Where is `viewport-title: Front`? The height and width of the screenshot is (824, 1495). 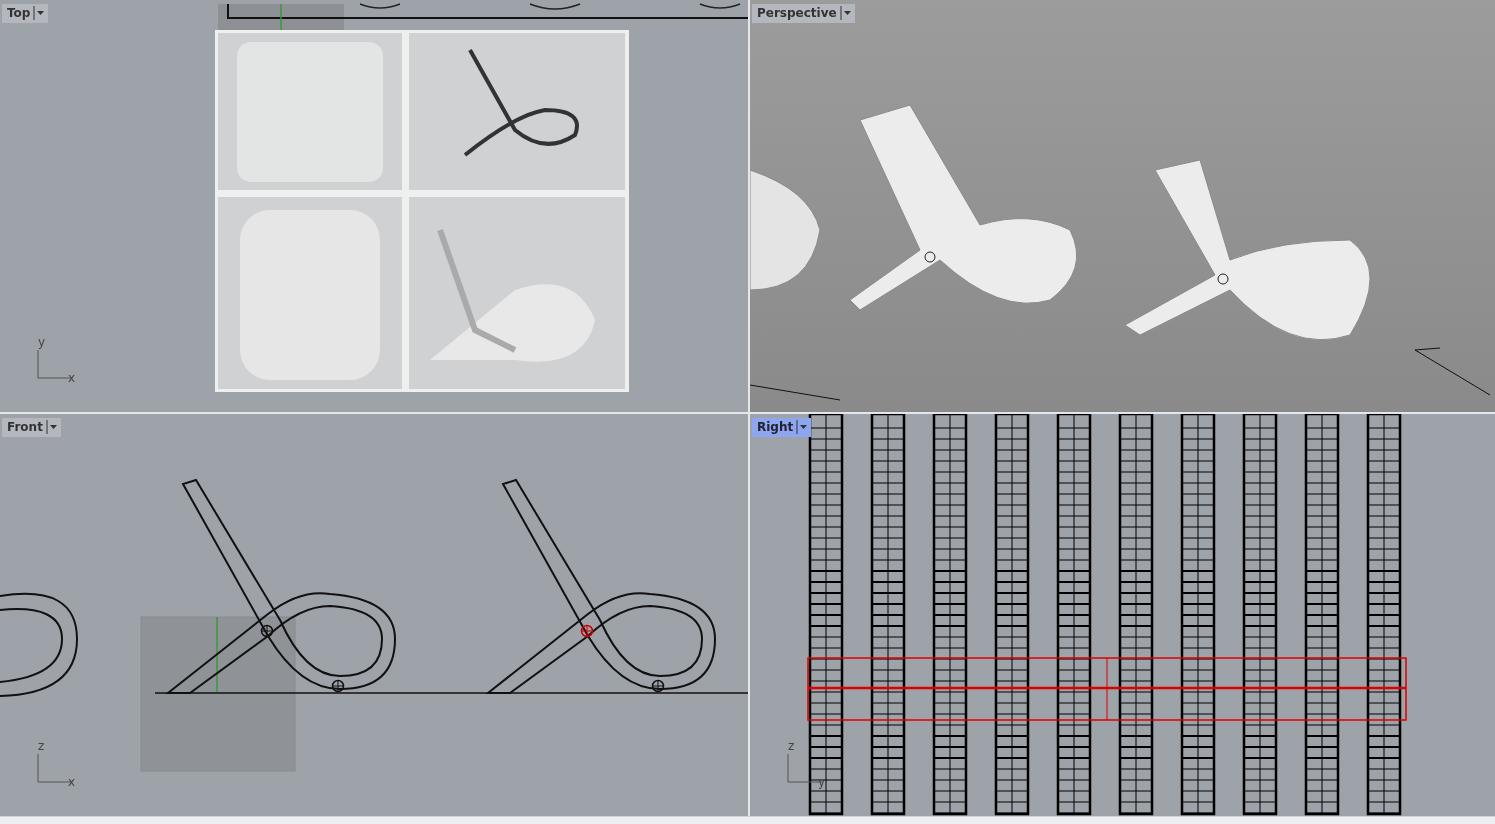
viewport-title: Front is located at coordinates (25, 427).